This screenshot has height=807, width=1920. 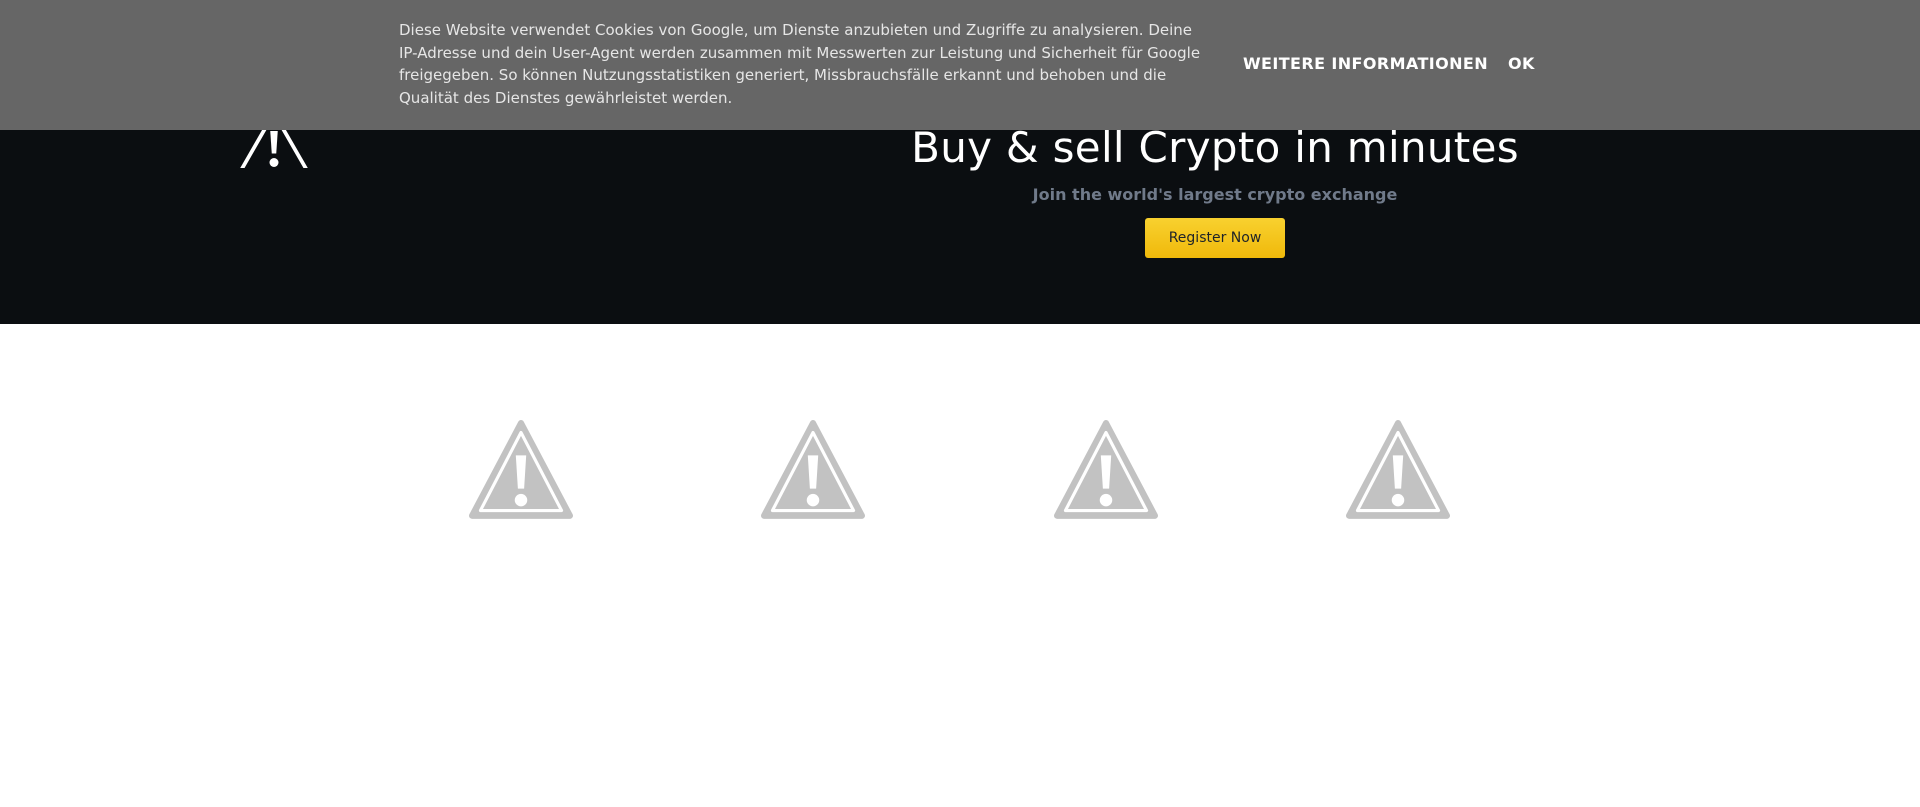 I want to click on ok-button: OK, so click(x=1521, y=64).